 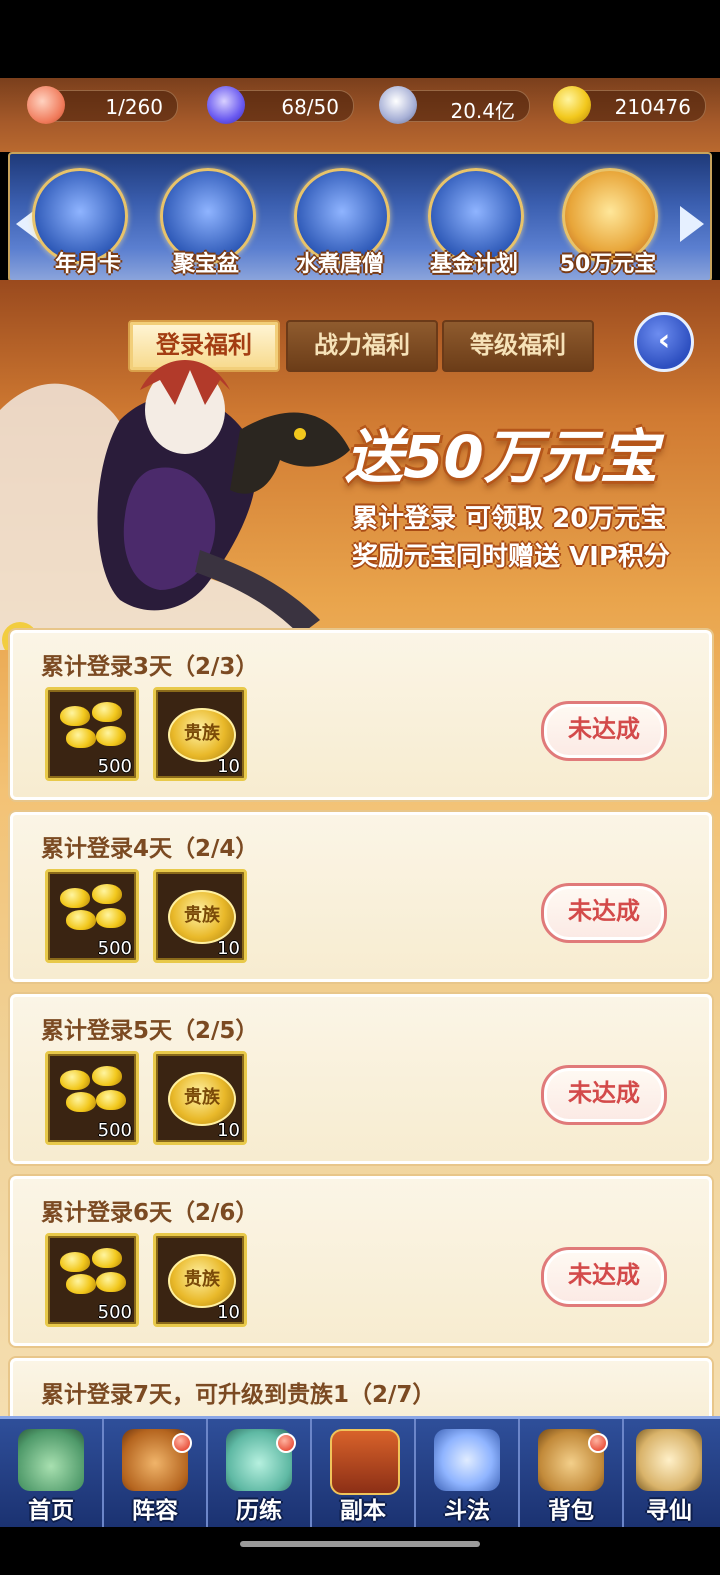 I want to click on spirit-count: 68/50, so click(x=310, y=107).